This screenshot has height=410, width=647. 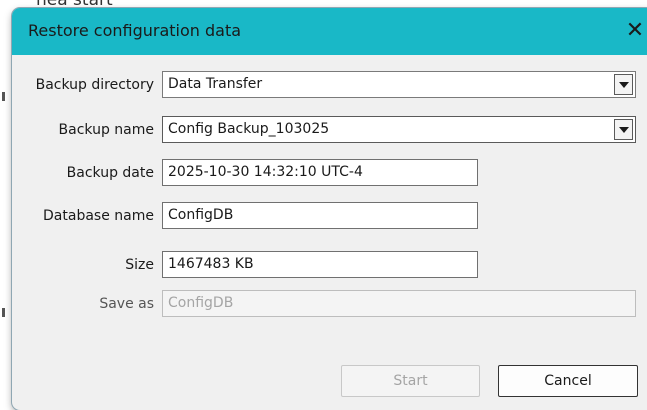 I want to click on save-as-input: ConfigDB, so click(x=399, y=303).